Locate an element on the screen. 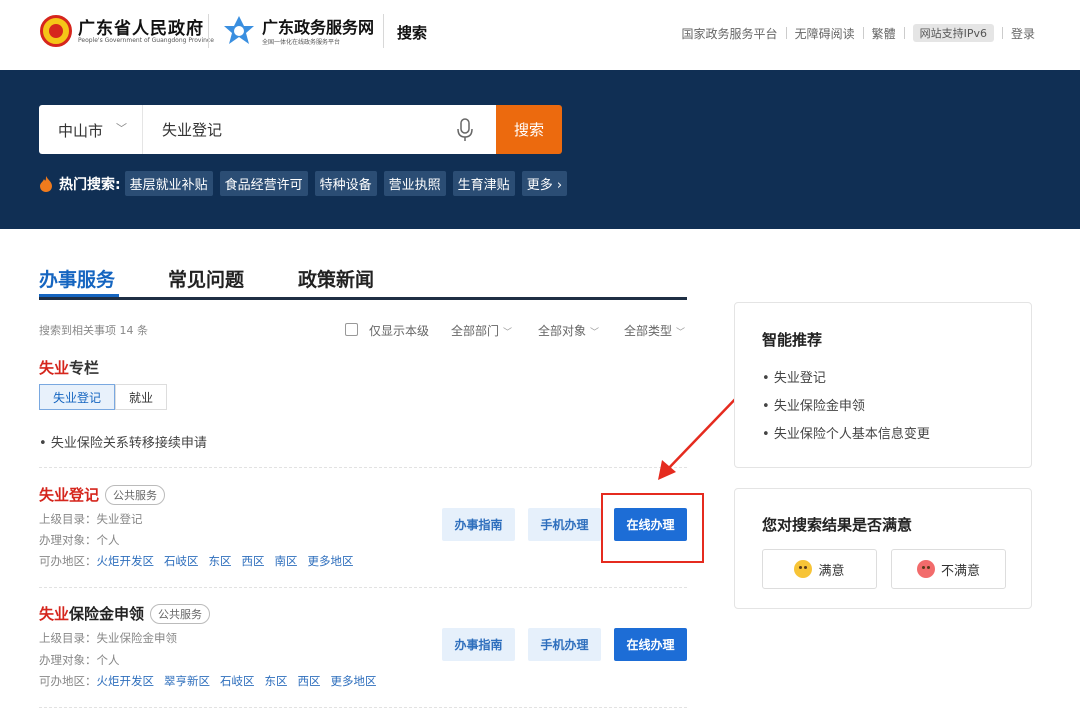 The image size is (1080, 715). service-title: 失业登记 公共服务 is located at coordinates (102, 494).